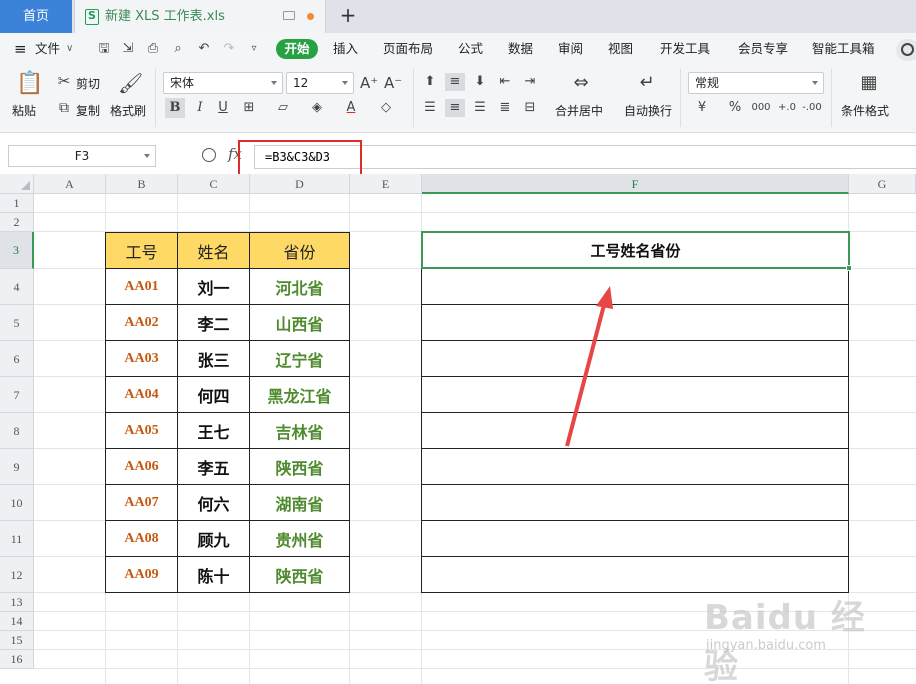 This screenshot has height=684, width=916. Describe the element at coordinates (17, 575) in the screenshot. I see `row-header-12: 12` at that location.